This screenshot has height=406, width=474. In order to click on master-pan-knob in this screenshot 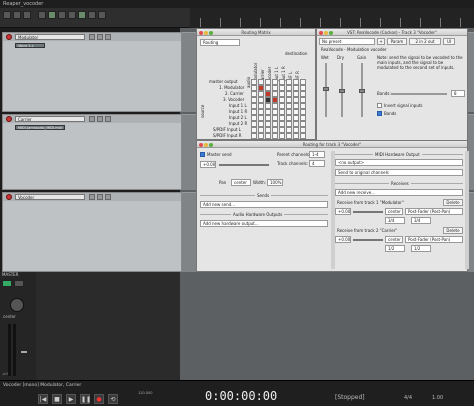, I will do `click(17, 305)`.